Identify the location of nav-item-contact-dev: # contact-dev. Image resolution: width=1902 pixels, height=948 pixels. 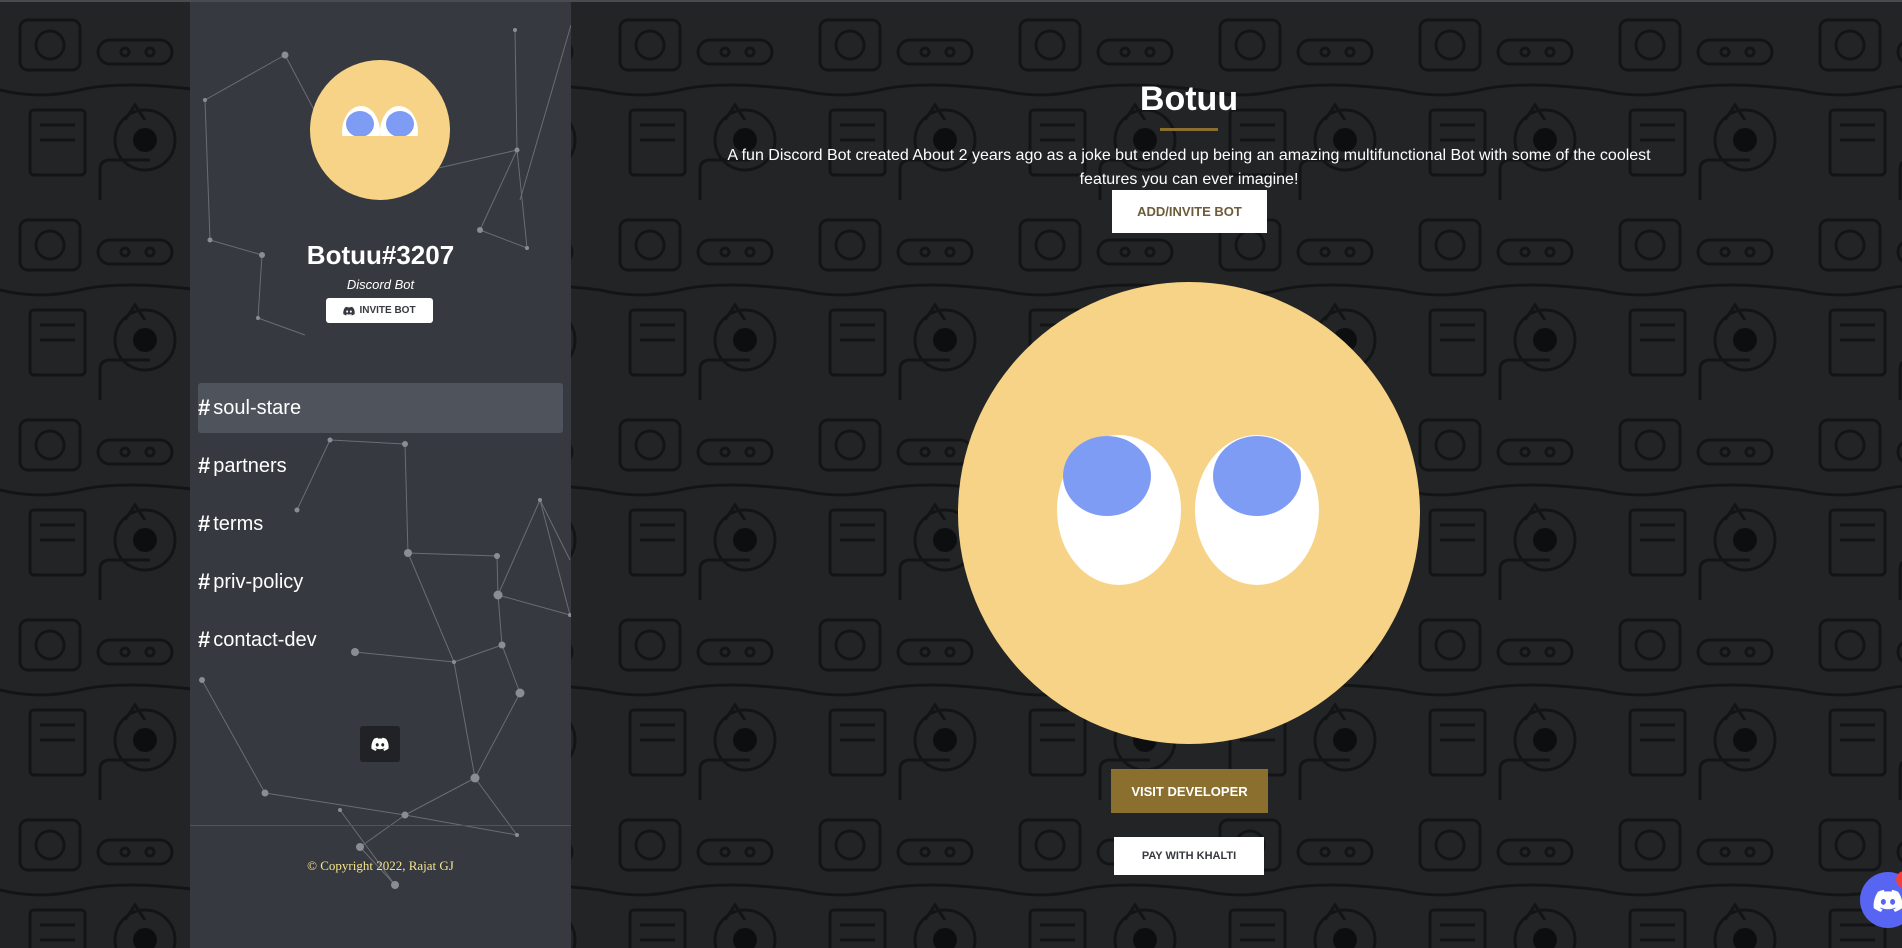
(380, 640).